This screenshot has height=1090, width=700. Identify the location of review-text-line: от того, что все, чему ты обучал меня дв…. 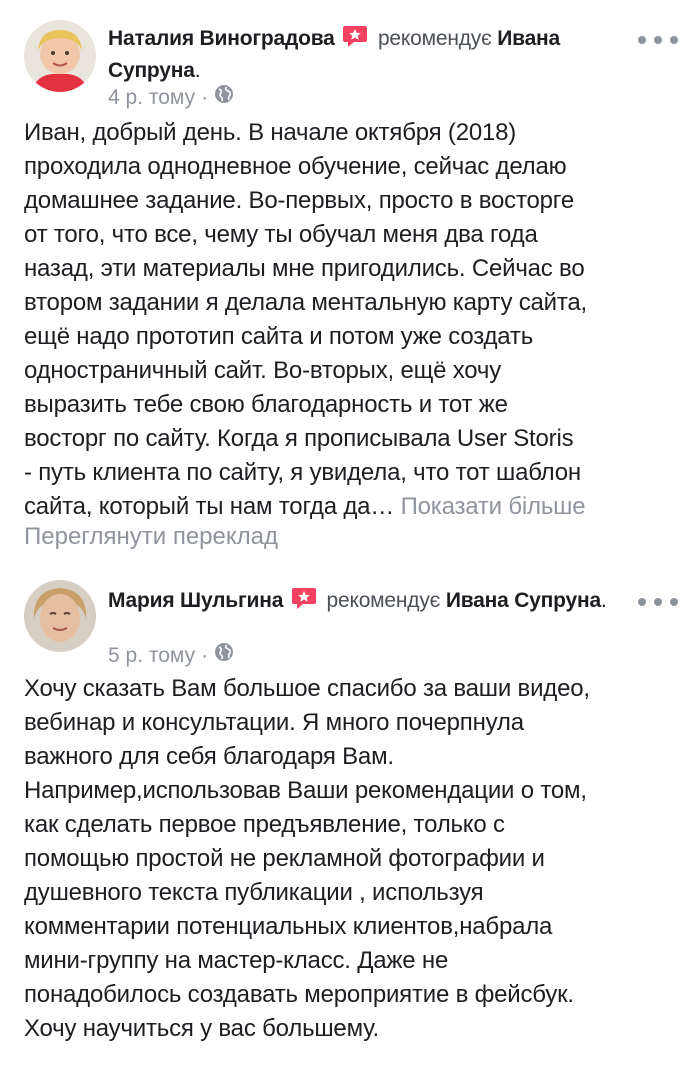
(281, 234).